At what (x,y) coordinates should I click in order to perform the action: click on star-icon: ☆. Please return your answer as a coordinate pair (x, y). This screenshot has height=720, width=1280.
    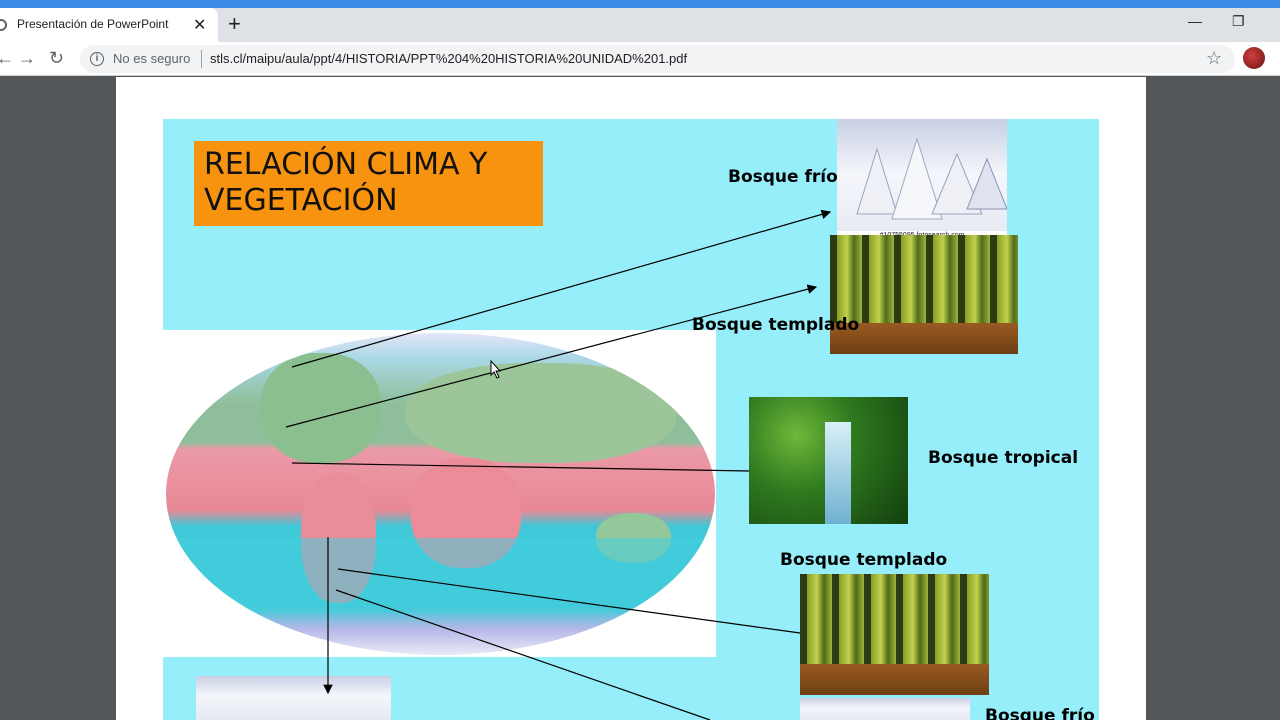
    Looking at the image, I should click on (1214, 58).